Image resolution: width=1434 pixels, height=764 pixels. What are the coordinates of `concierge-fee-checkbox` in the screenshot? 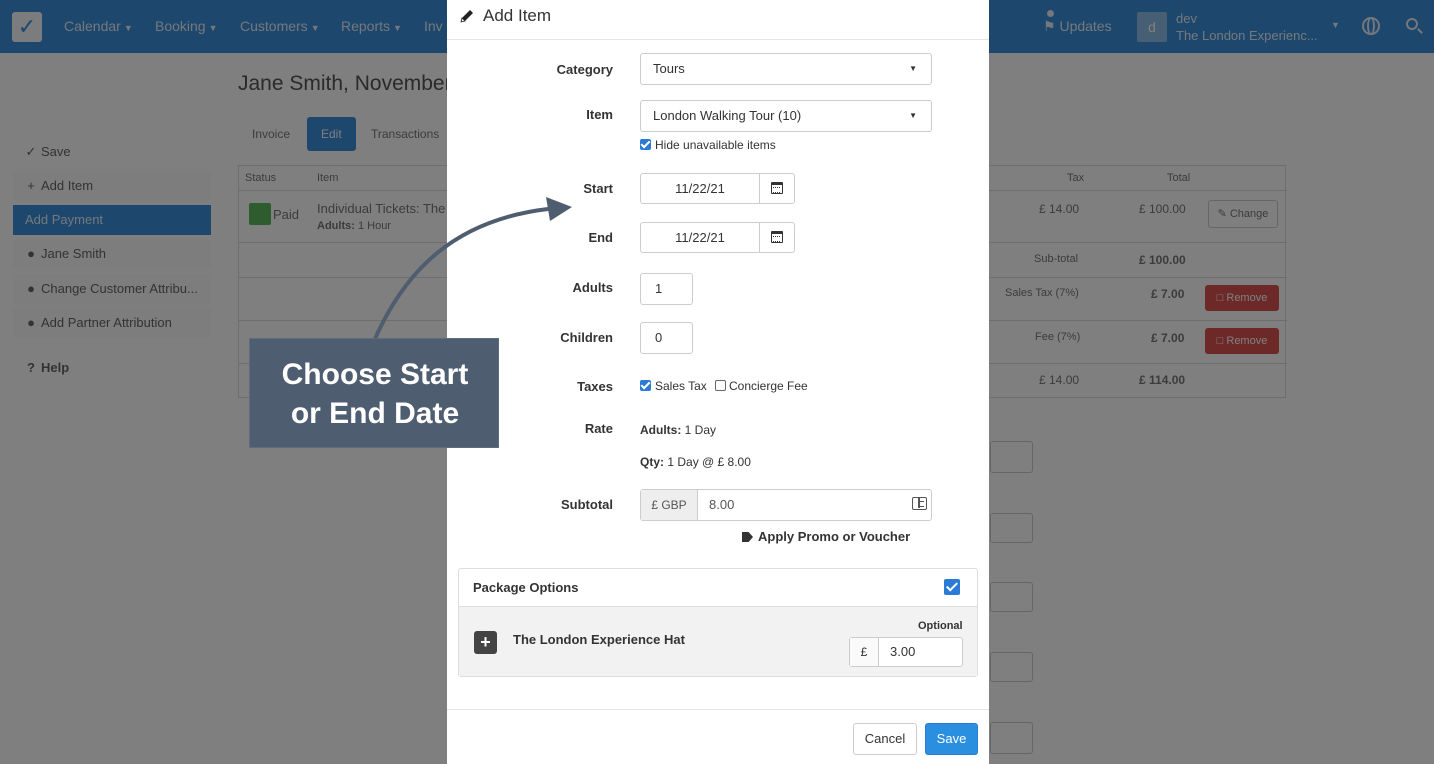 It's located at (720, 385).